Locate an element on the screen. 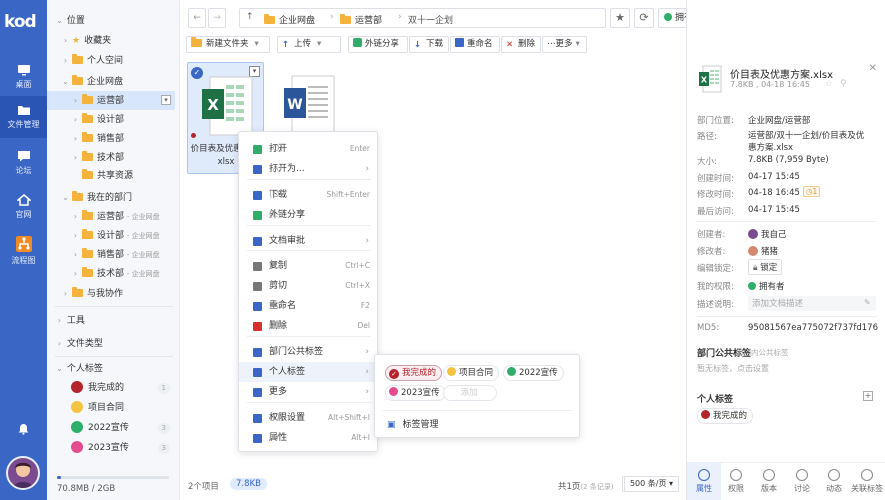 This screenshot has width=885, height=500. forward-button: → is located at coordinates (217, 18).